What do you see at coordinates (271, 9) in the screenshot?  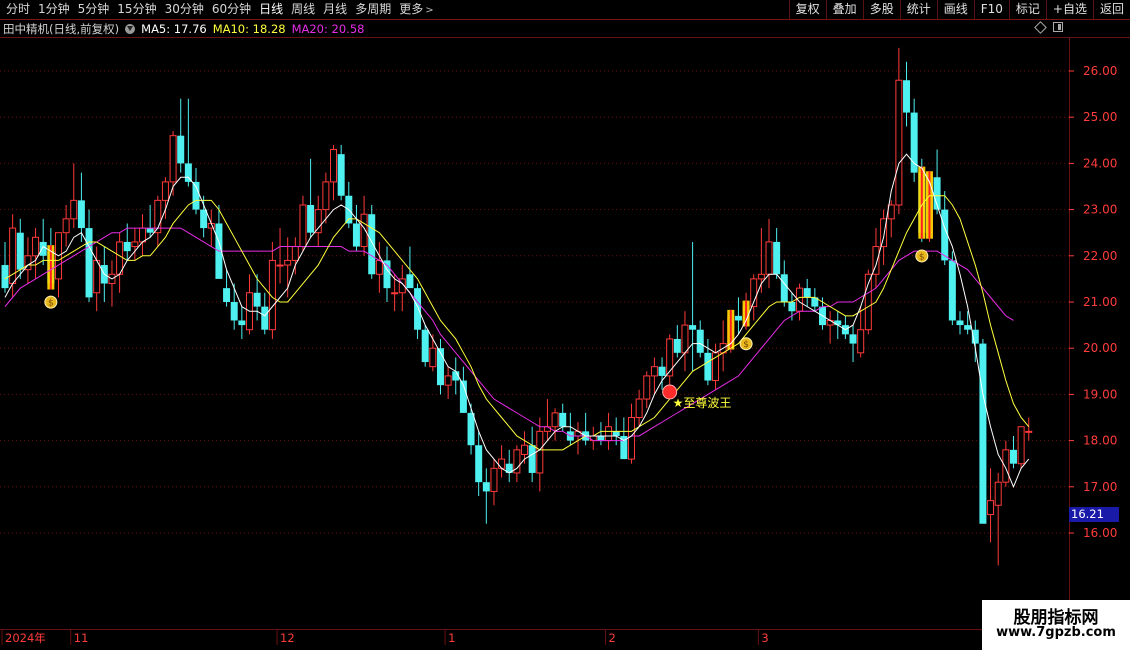 I see `tab-daily: 日线` at bounding box center [271, 9].